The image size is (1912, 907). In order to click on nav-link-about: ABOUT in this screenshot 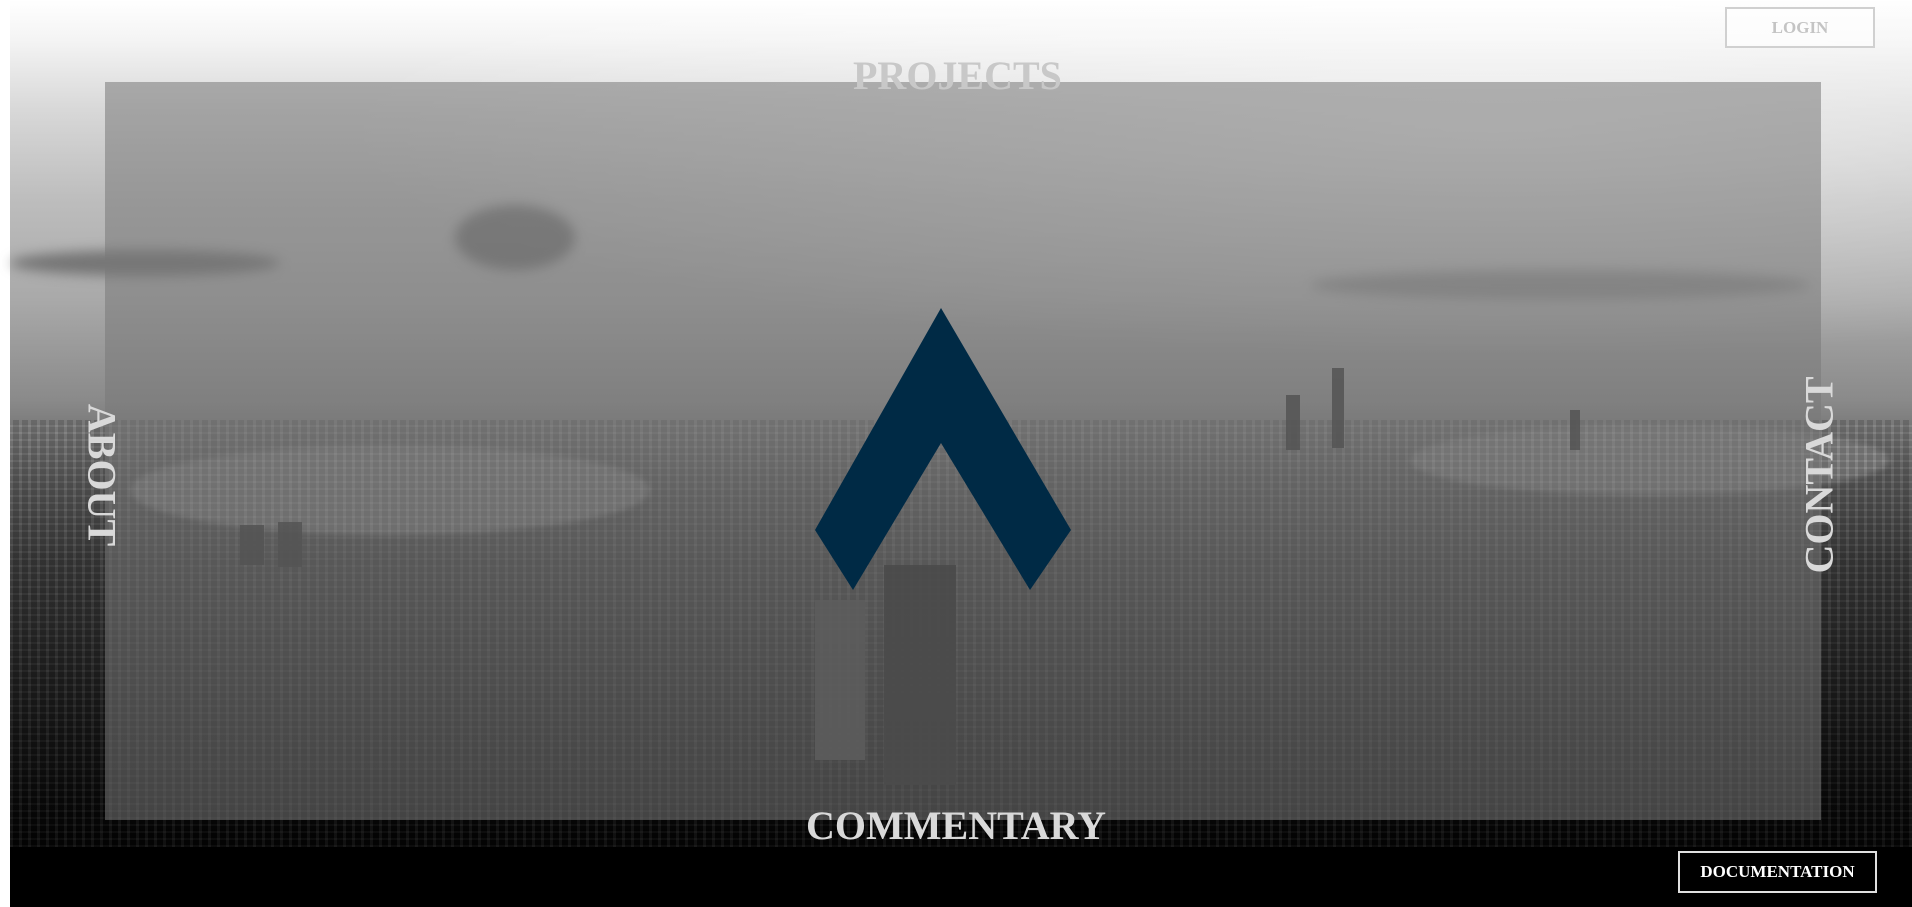, I will do `click(102, 475)`.